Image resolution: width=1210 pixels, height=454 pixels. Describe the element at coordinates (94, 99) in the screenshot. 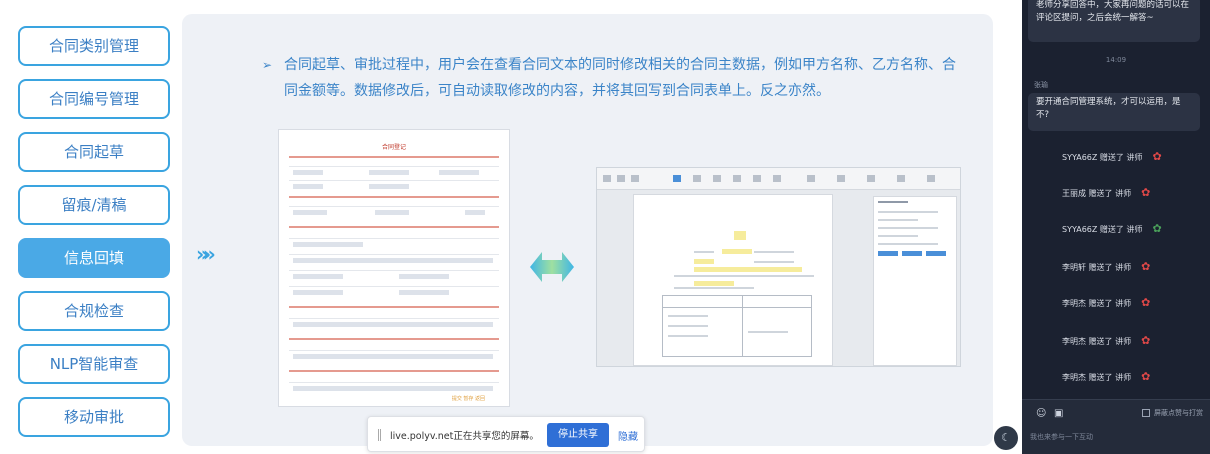

I see `menu-item-contract-number: 合同编号管理` at that location.